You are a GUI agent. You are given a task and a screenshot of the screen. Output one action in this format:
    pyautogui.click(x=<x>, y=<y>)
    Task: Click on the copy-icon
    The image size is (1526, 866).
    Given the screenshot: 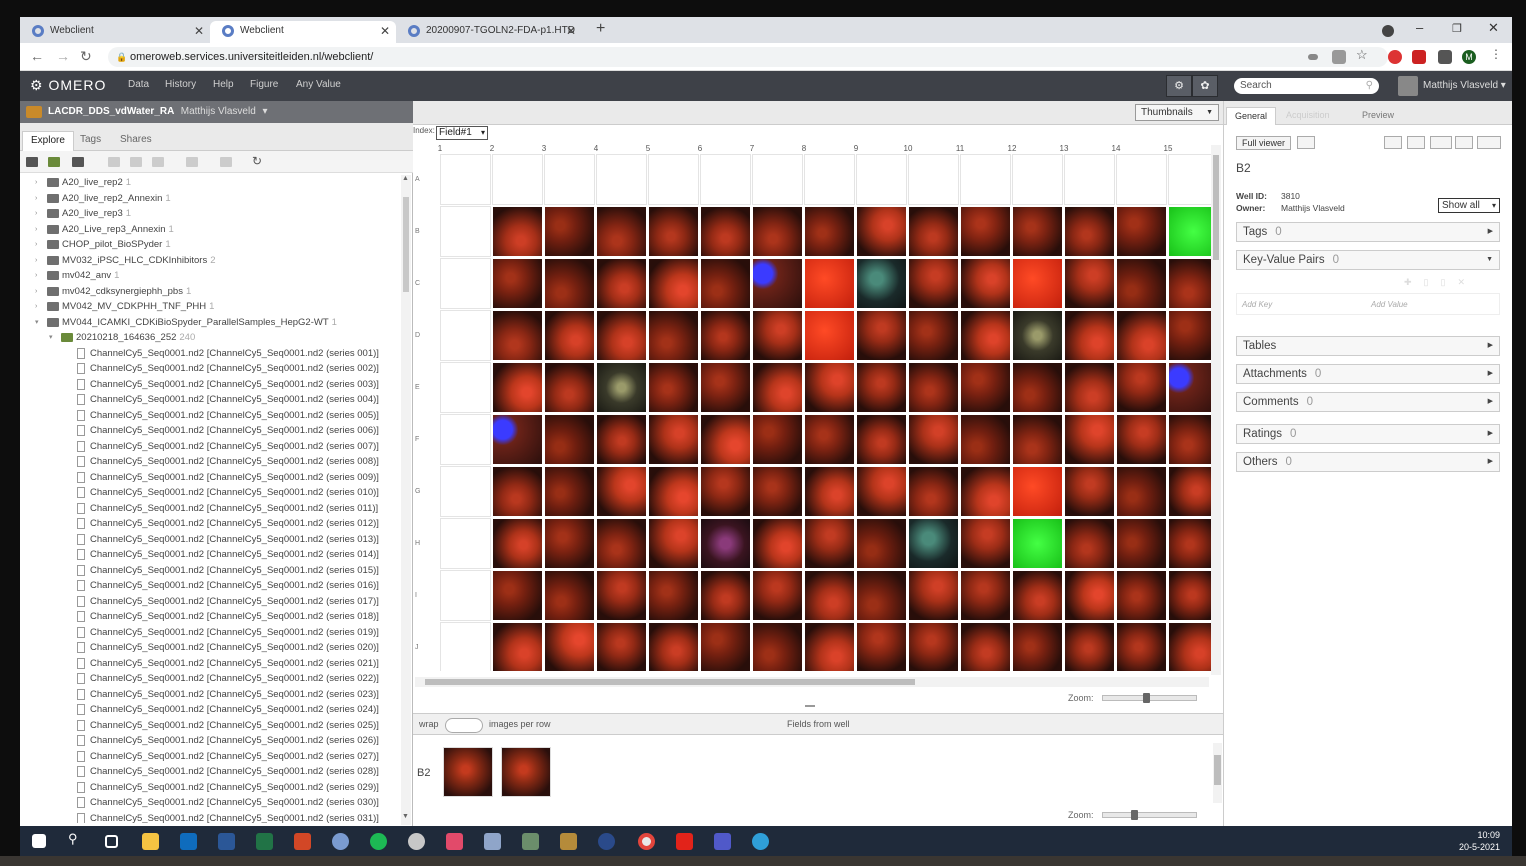 What is the action you would take?
    pyautogui.click(x=136, y=162)
    